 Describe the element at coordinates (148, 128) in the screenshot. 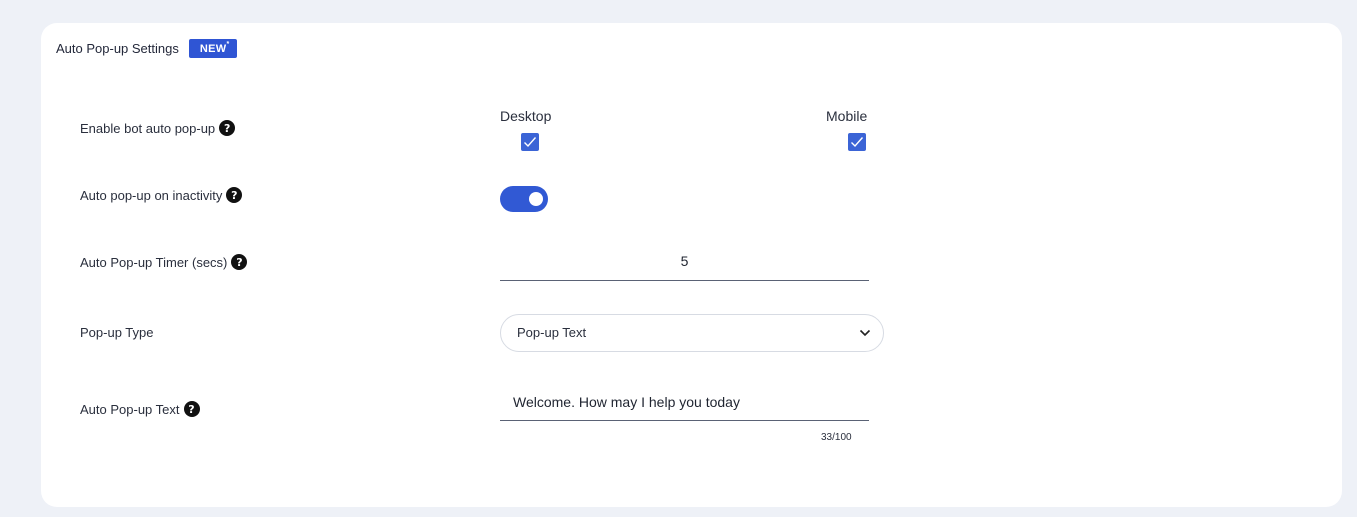

I see `enable-popup-label: Enable bot auto pop-up` at that location.